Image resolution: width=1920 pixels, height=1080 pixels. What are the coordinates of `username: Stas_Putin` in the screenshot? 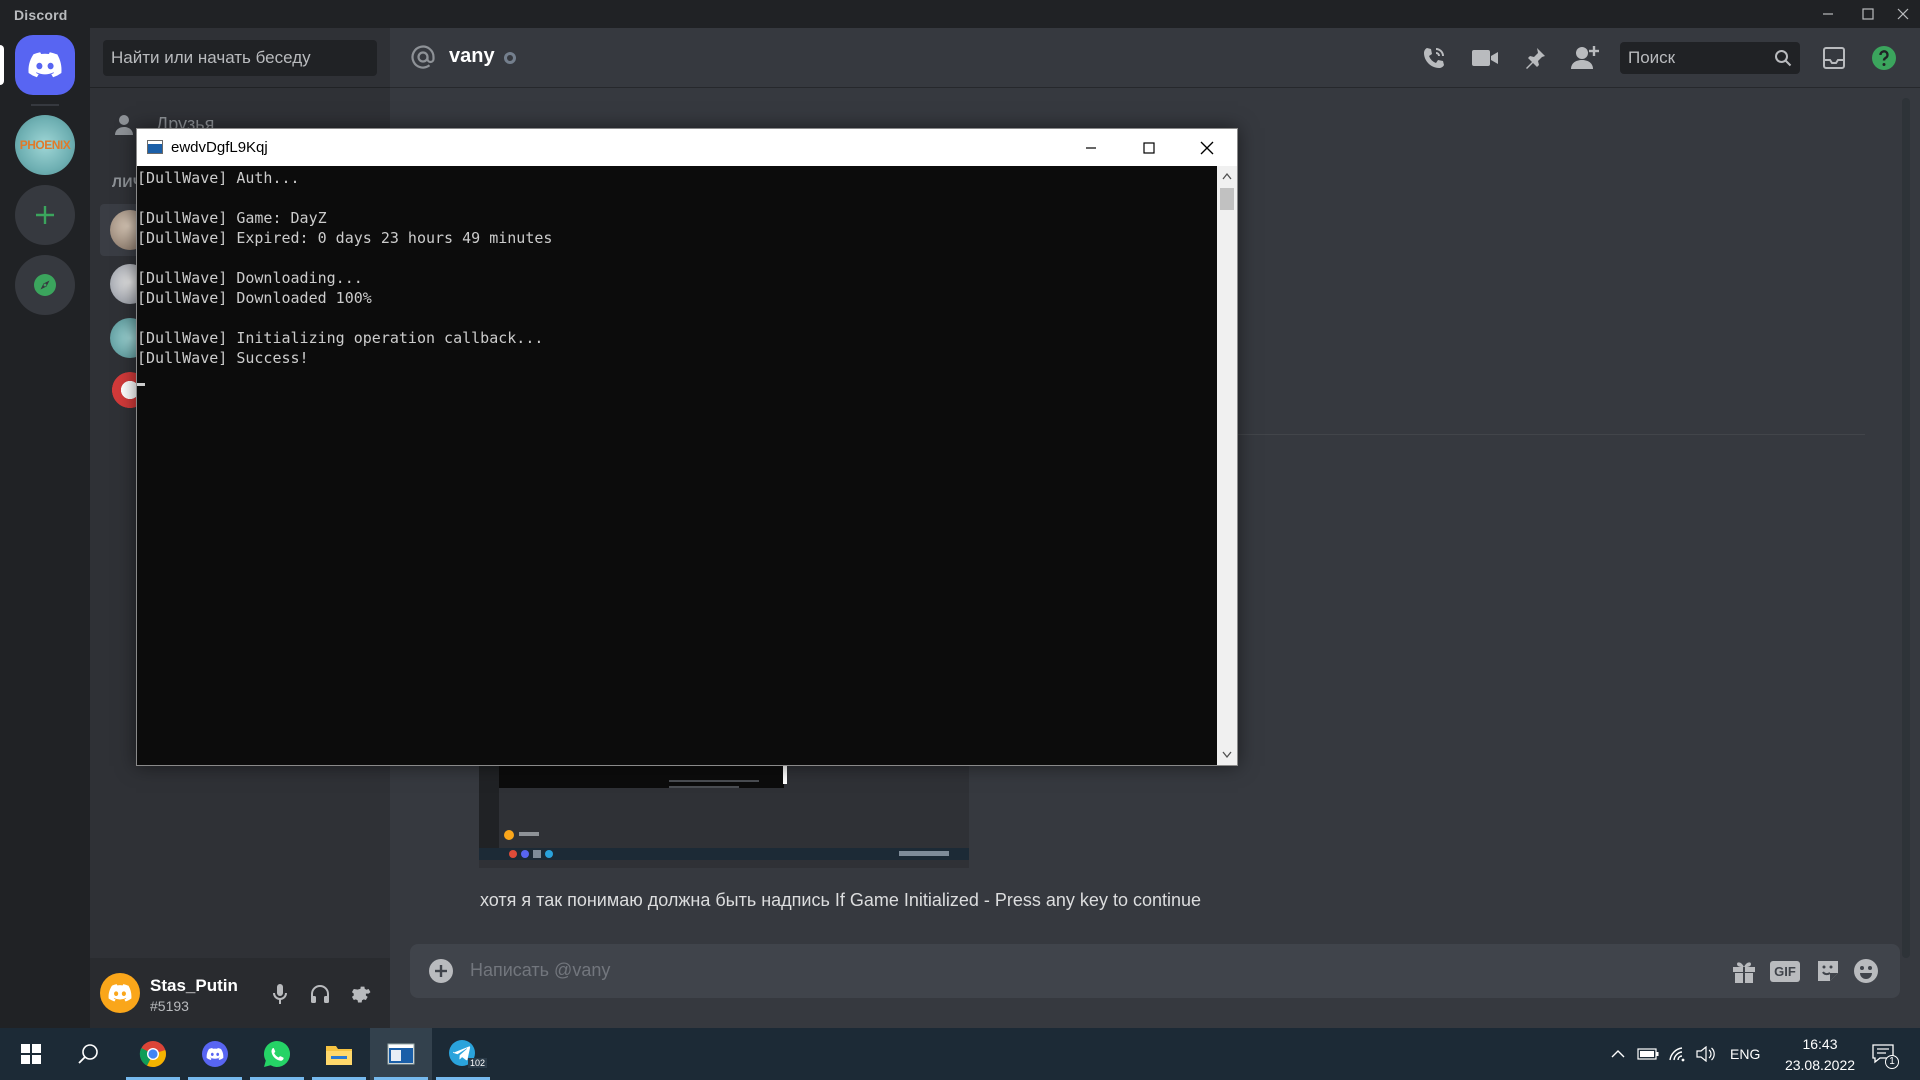 It's located at (194, 985).